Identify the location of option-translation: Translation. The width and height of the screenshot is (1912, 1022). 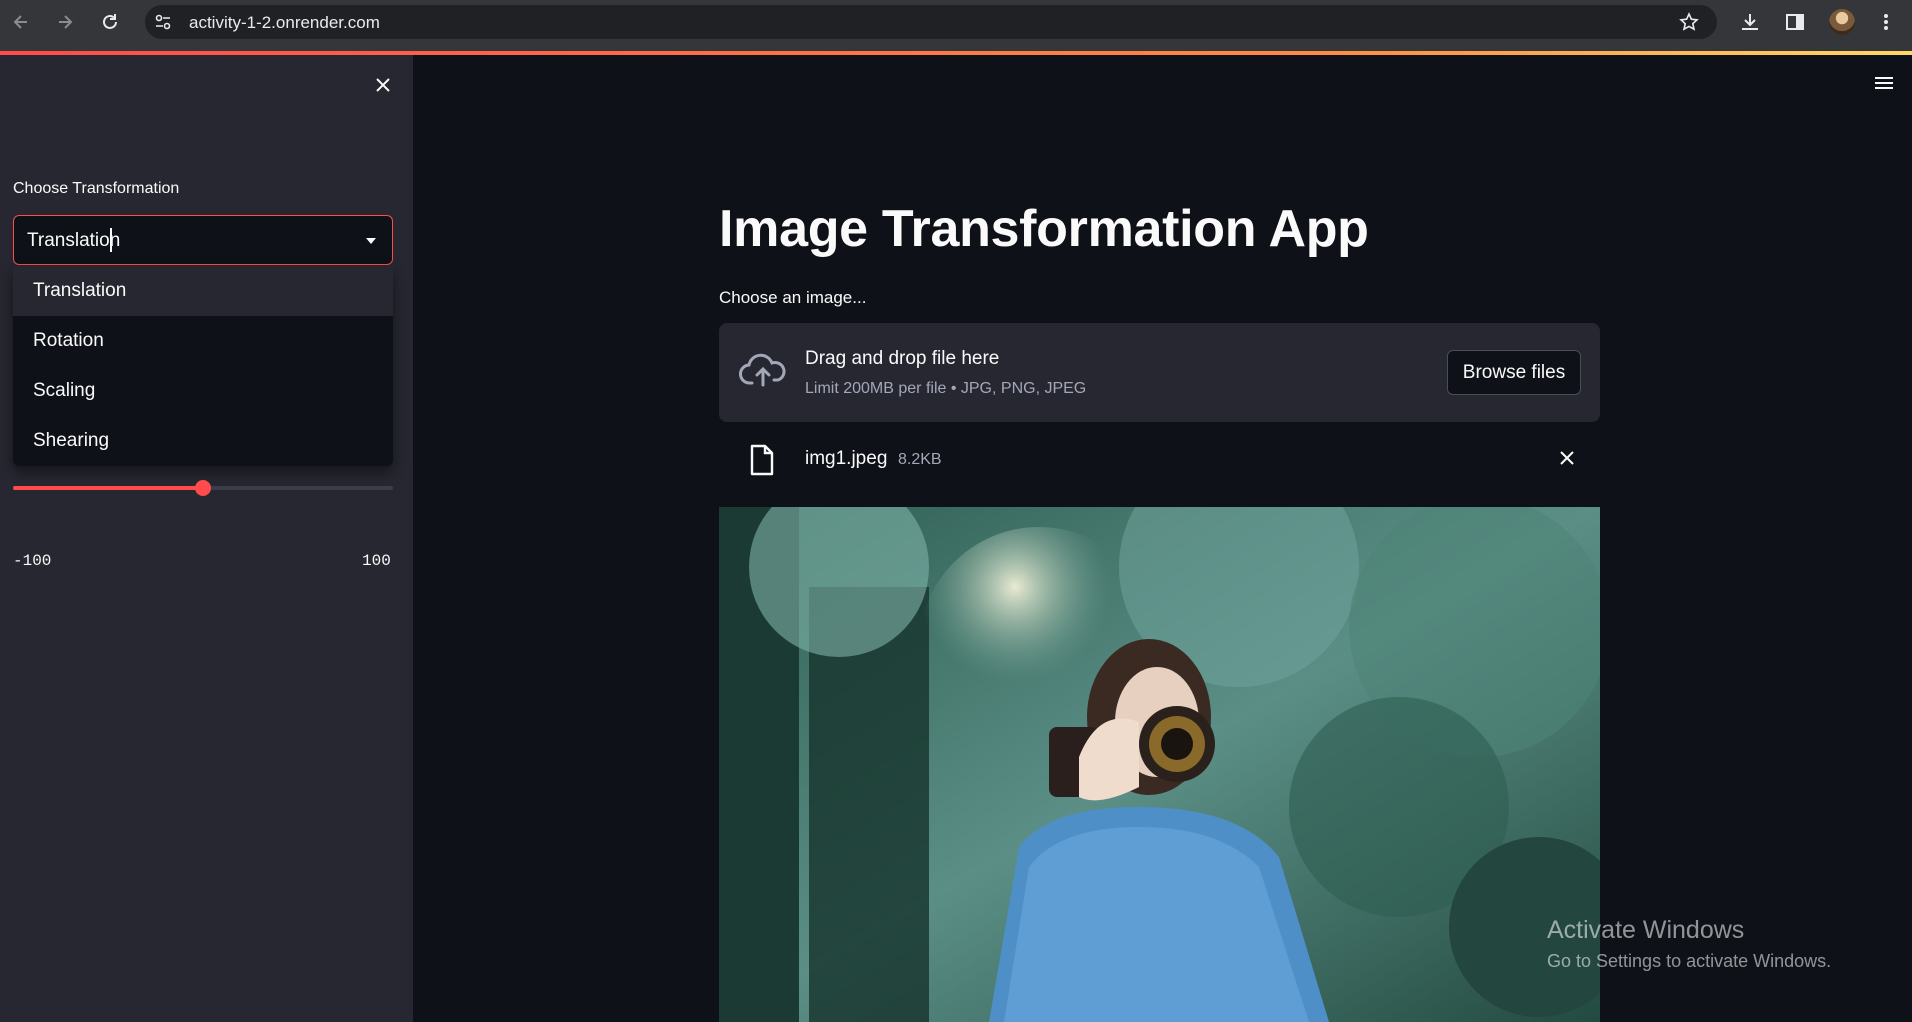
(203, 291).